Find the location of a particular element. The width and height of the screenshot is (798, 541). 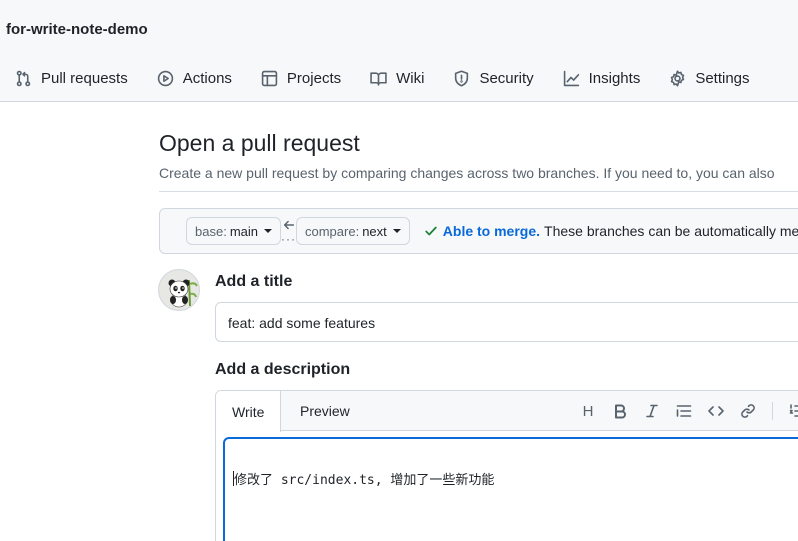

tab-projects: Projects is located at coordinates (300, 78).